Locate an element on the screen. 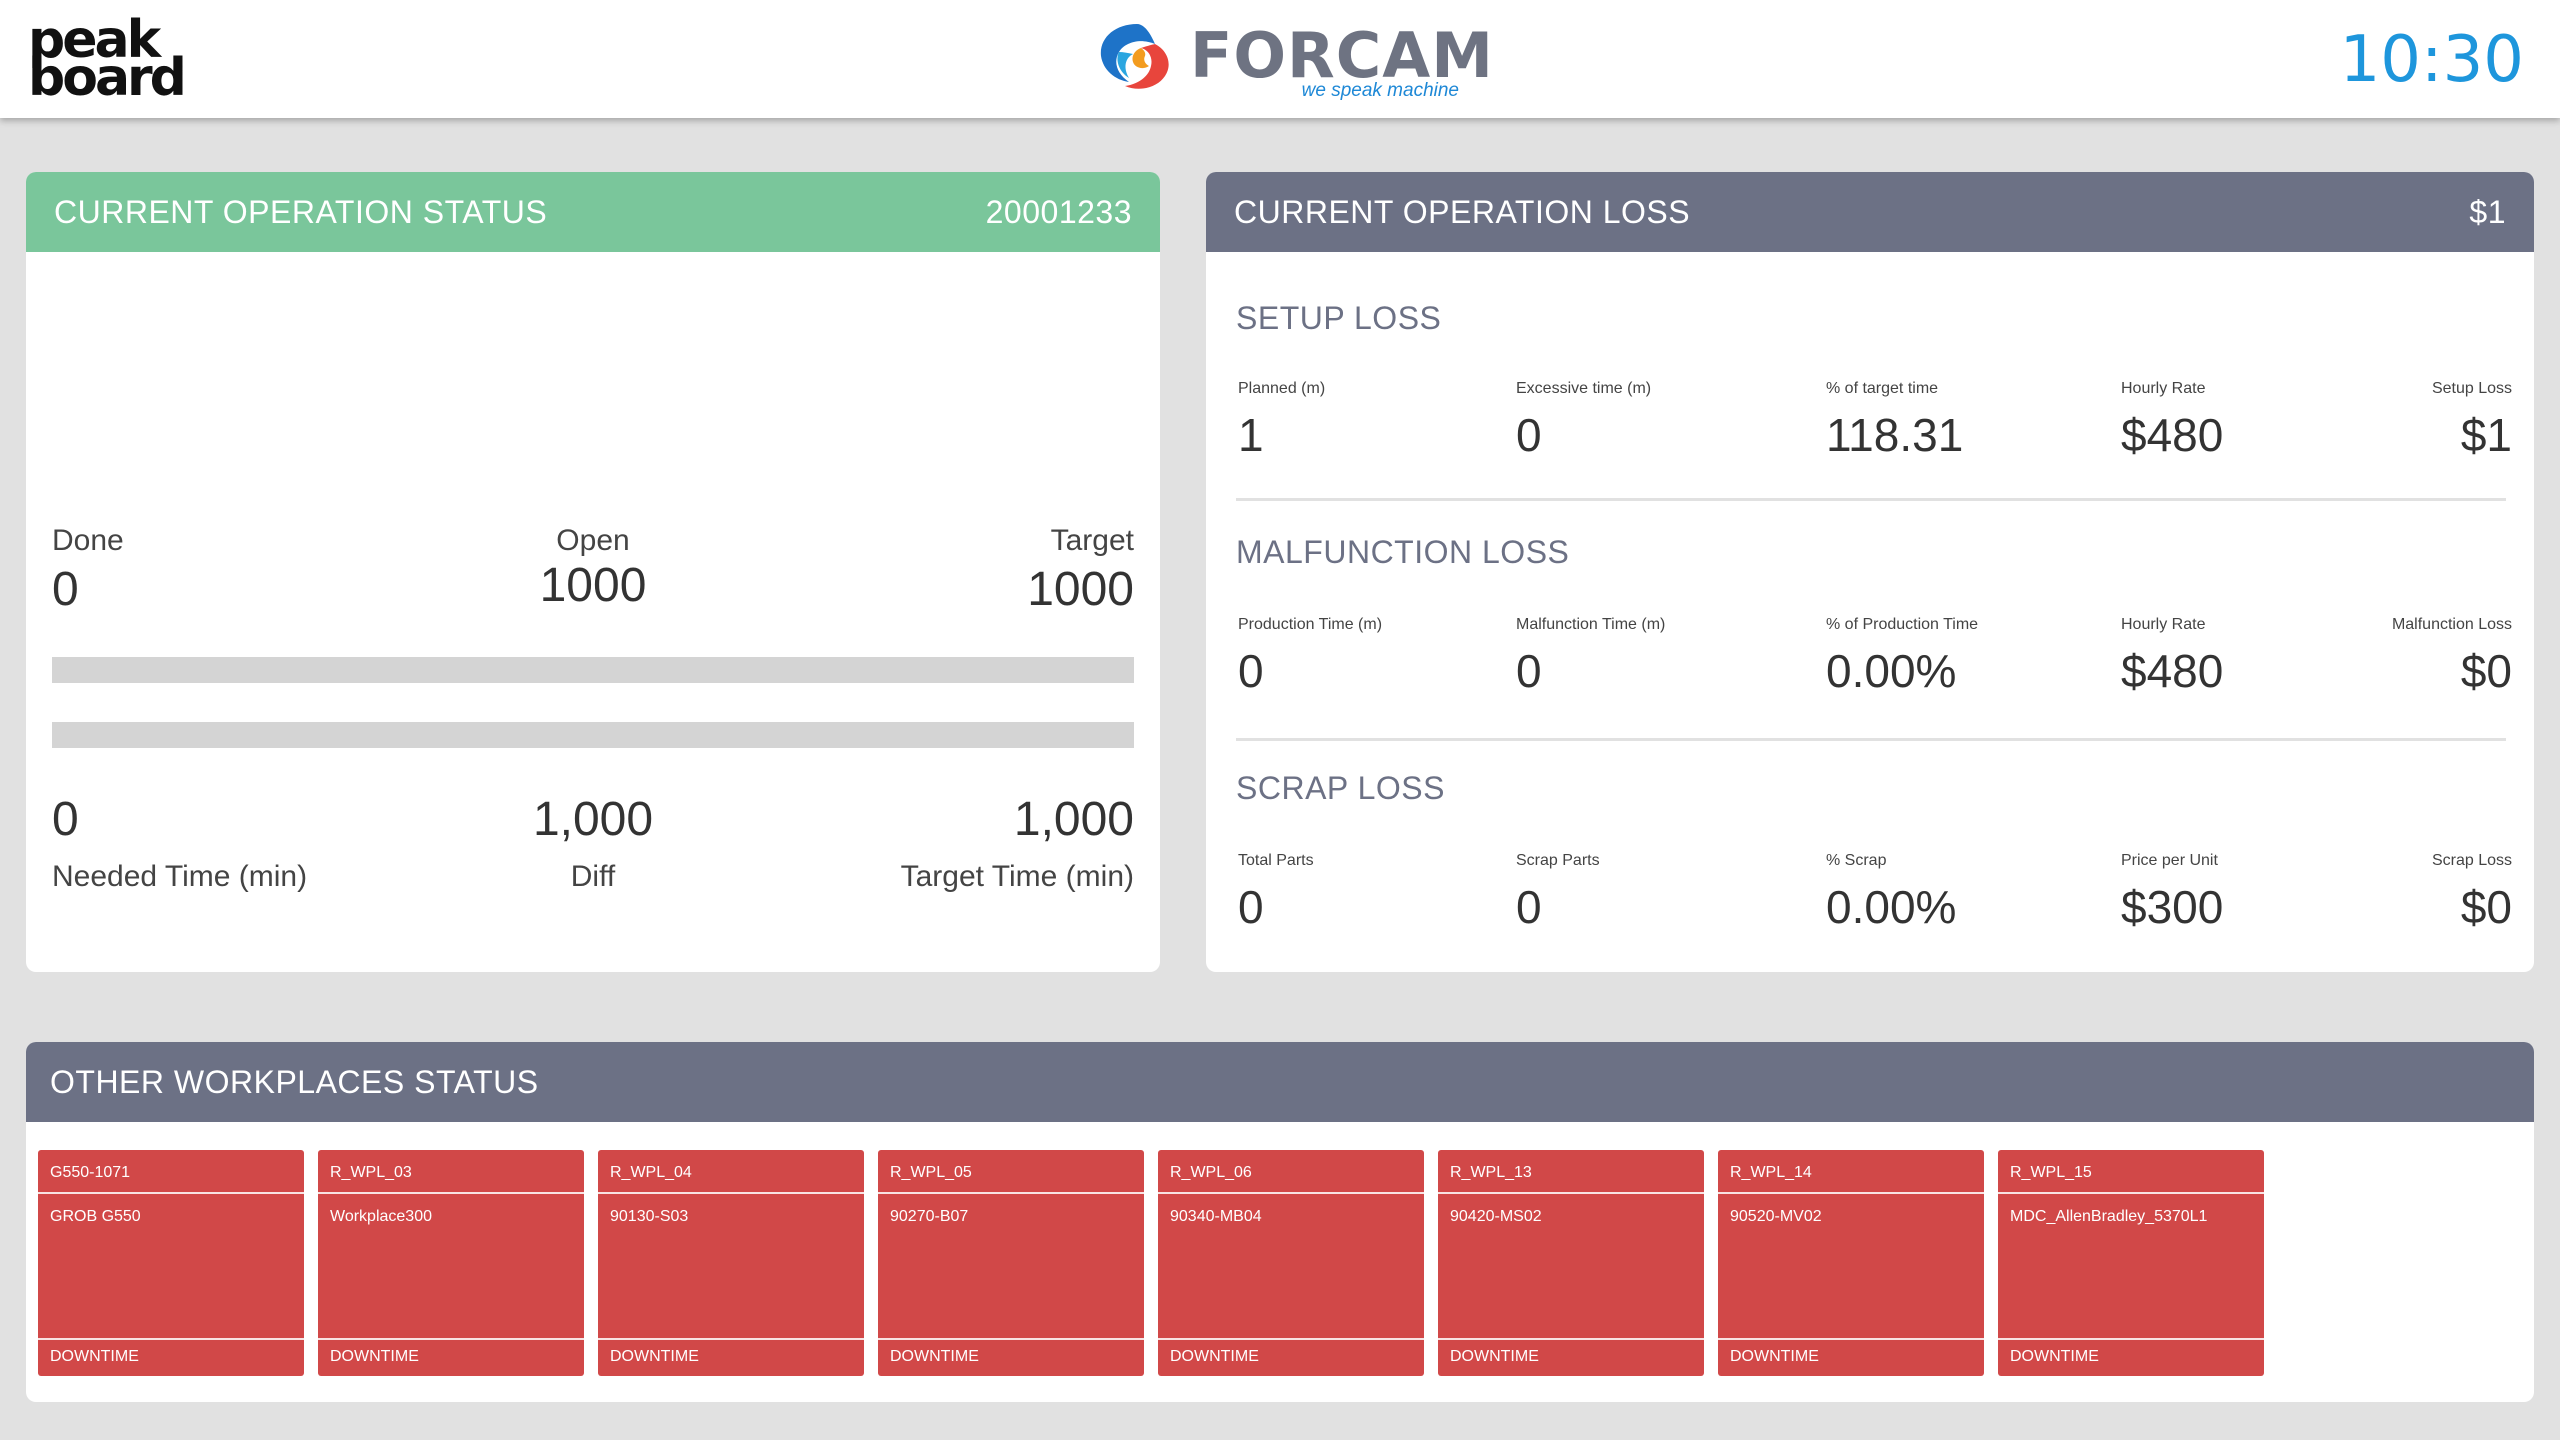 This screenshot has width=2560, height=1440. setup-planned-value: 1 is located at coordinates (1251, 435).